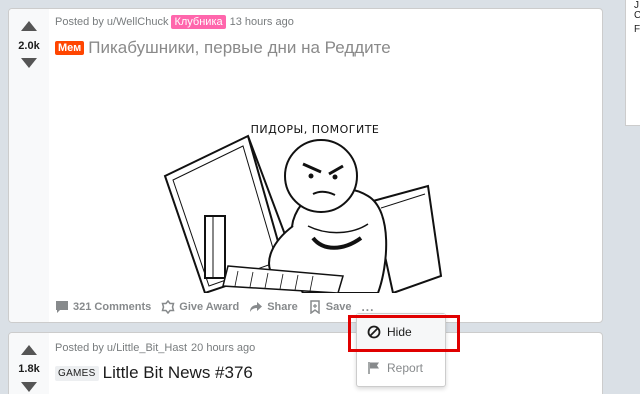 Image resolution: width=640 pixels, height=394 pixels. What do you see at coordinates (168, 307) in the screenshot?
I see `award-icon` at bounding box center [168, 307].